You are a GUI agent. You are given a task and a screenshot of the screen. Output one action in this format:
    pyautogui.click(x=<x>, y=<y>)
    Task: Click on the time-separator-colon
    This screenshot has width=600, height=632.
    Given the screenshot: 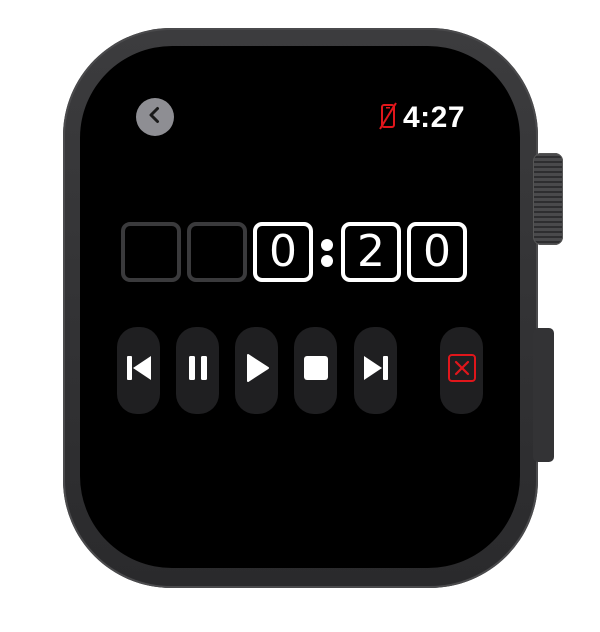 What is the action you would take?
    pyautogui.click(x=327, y=252)
    